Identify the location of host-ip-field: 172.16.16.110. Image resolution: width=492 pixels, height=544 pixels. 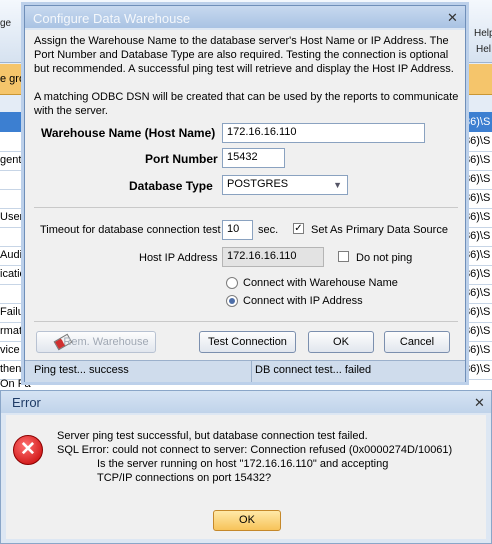
(273, 257).